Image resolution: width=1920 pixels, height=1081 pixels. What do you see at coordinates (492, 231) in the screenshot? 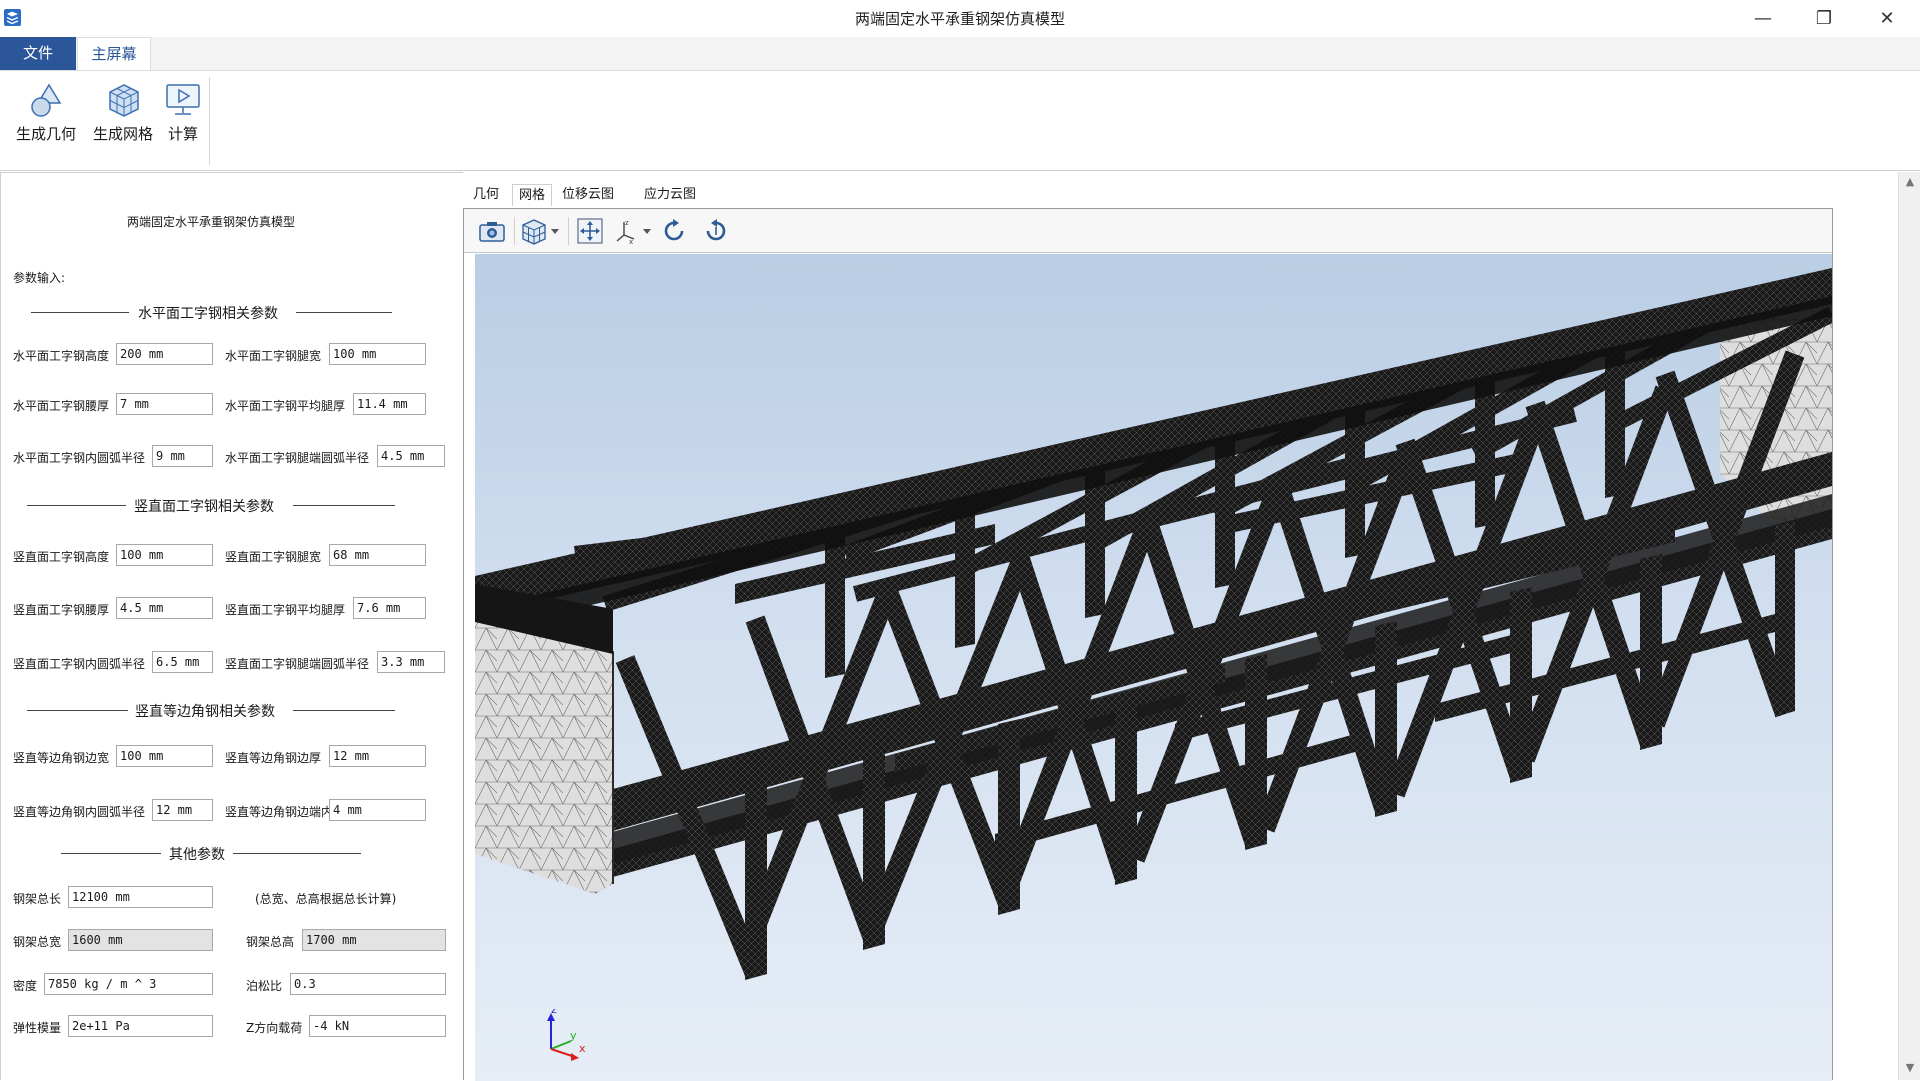
I see `camera-icon` at bounding box center [492, 231].